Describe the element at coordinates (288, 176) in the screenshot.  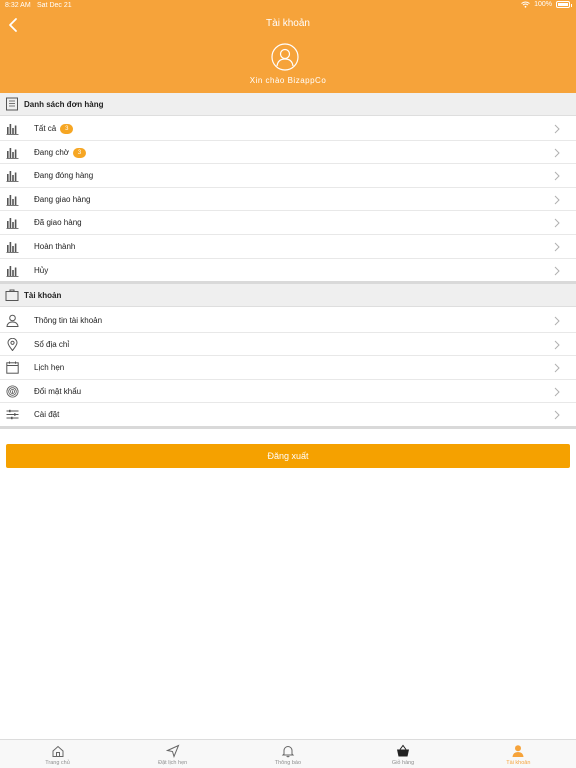
I see `order-status-row: Đang đóng hàng` at that location.